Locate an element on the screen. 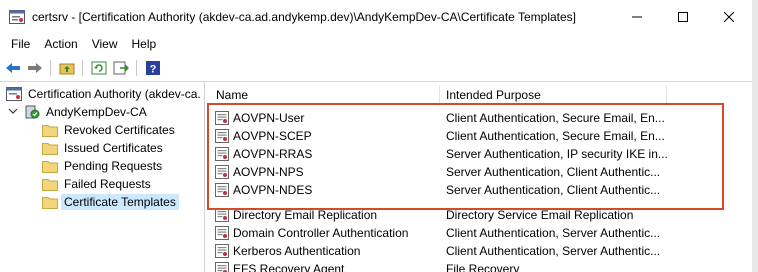  help-button: ? is located at coordinates (153, 68).